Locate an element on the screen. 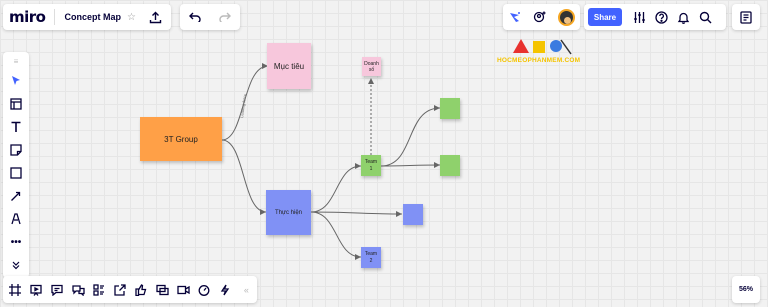  sticky-text: Mục tiêu is located at coordinates (289, 66).